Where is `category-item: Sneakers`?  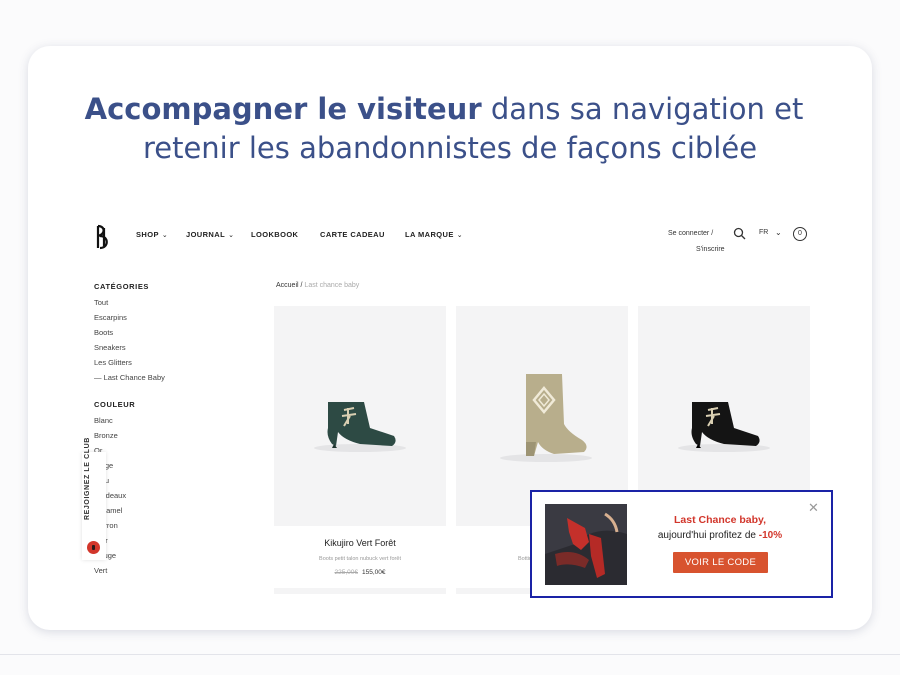 category-item: Sneakers is located at coordinates (129, 347).